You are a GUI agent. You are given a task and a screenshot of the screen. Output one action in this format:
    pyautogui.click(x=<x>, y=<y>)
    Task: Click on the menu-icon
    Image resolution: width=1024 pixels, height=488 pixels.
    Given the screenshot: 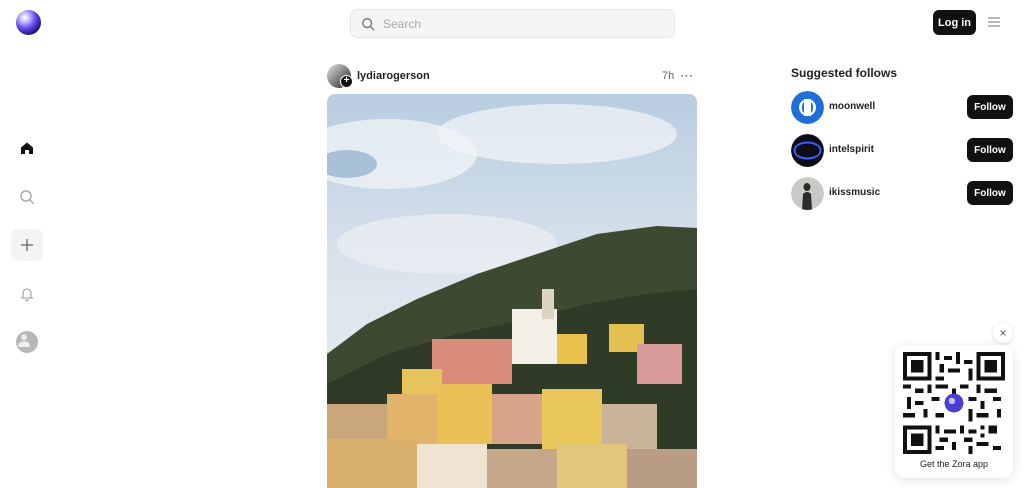 What is the action you would take?
    pyautogui.click(x=994, y=22)
    